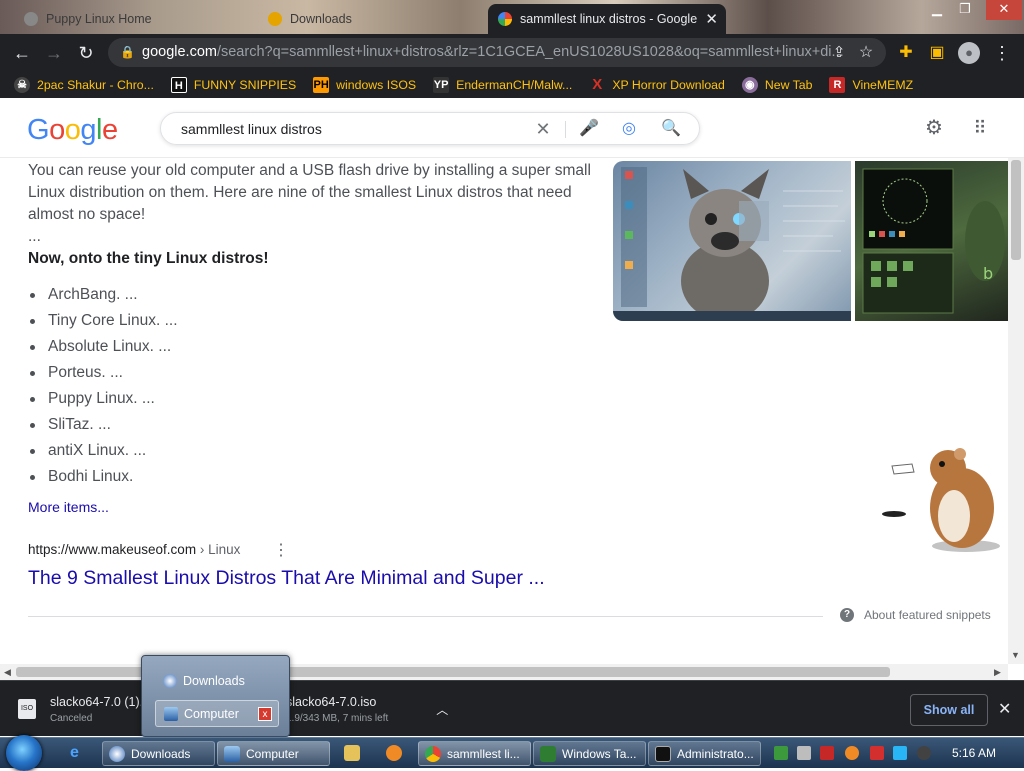 The image size is (1024, 771). I want to click on taskbar-computer: Computer, so click(273, 753).